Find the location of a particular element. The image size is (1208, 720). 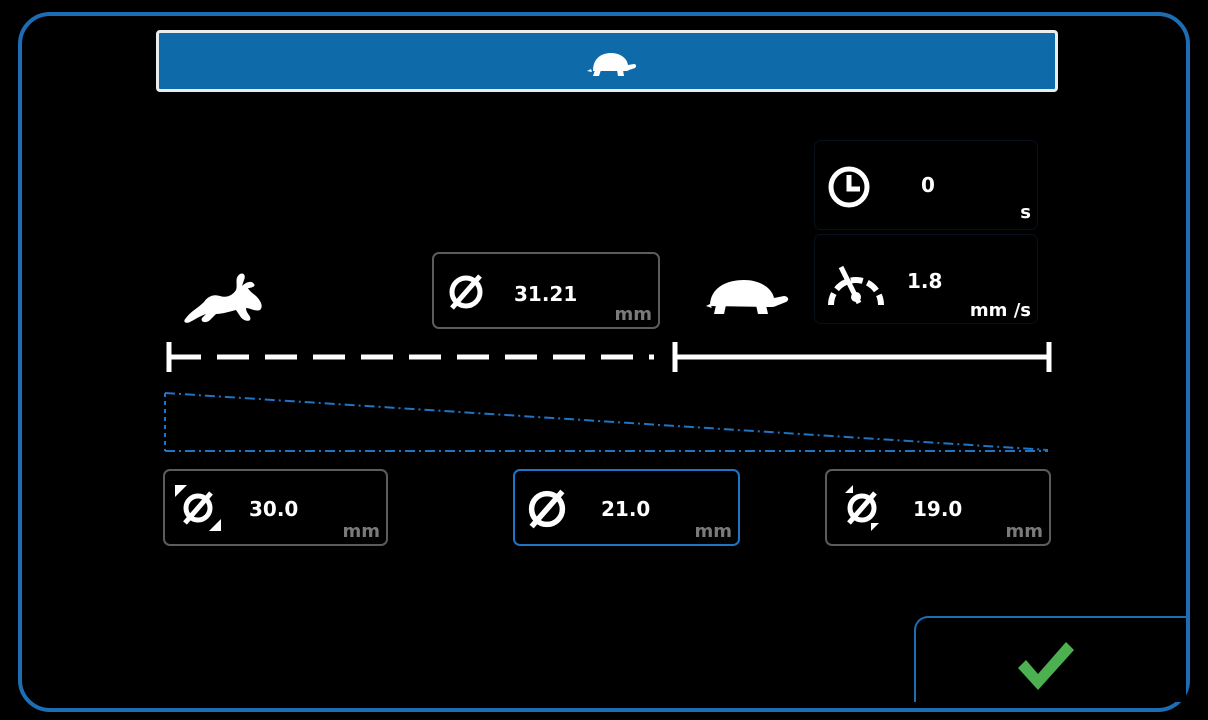

end-diameter-field: 19.0 mm is located at coordinates (938, 507).